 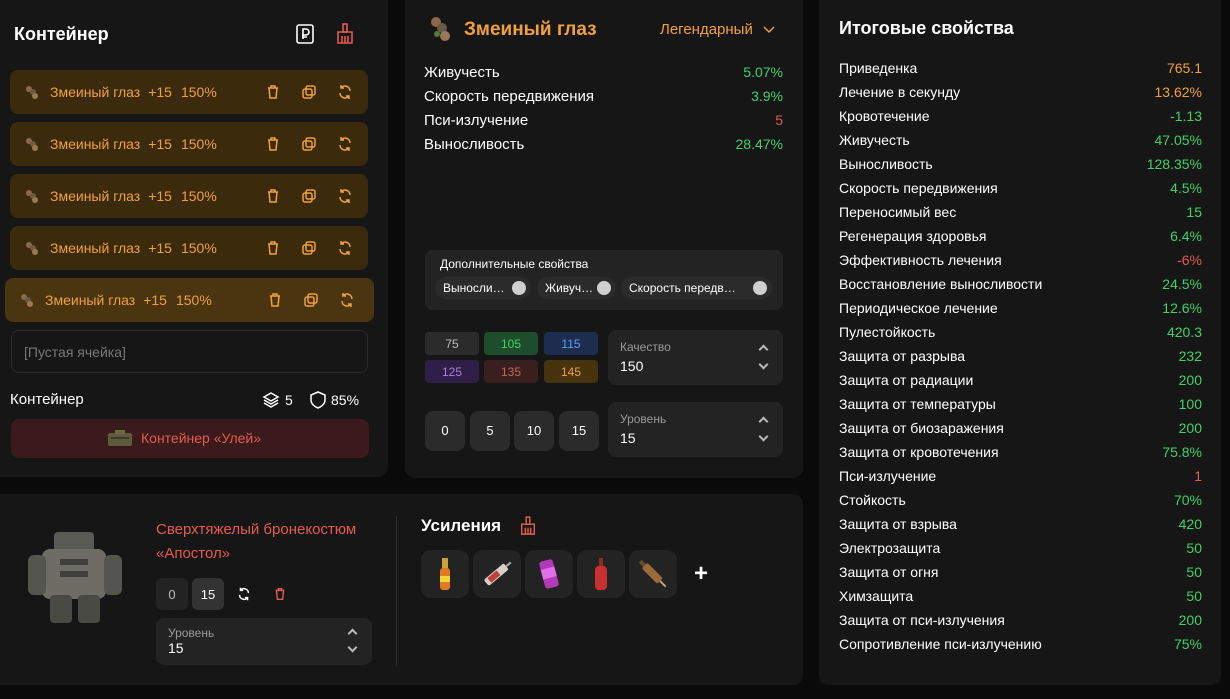 What do you see at coordinates (628, 438) in the screenshot?
I see `level-value: 15` at bounding box center [628, 438].